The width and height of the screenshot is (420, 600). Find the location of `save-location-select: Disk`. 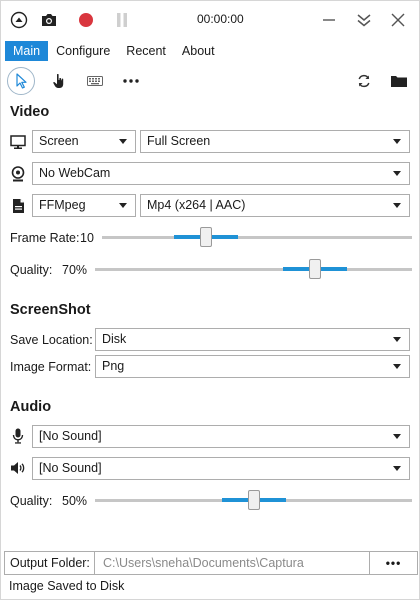

save-location-select: Disk is located at coordinates (252, 339).